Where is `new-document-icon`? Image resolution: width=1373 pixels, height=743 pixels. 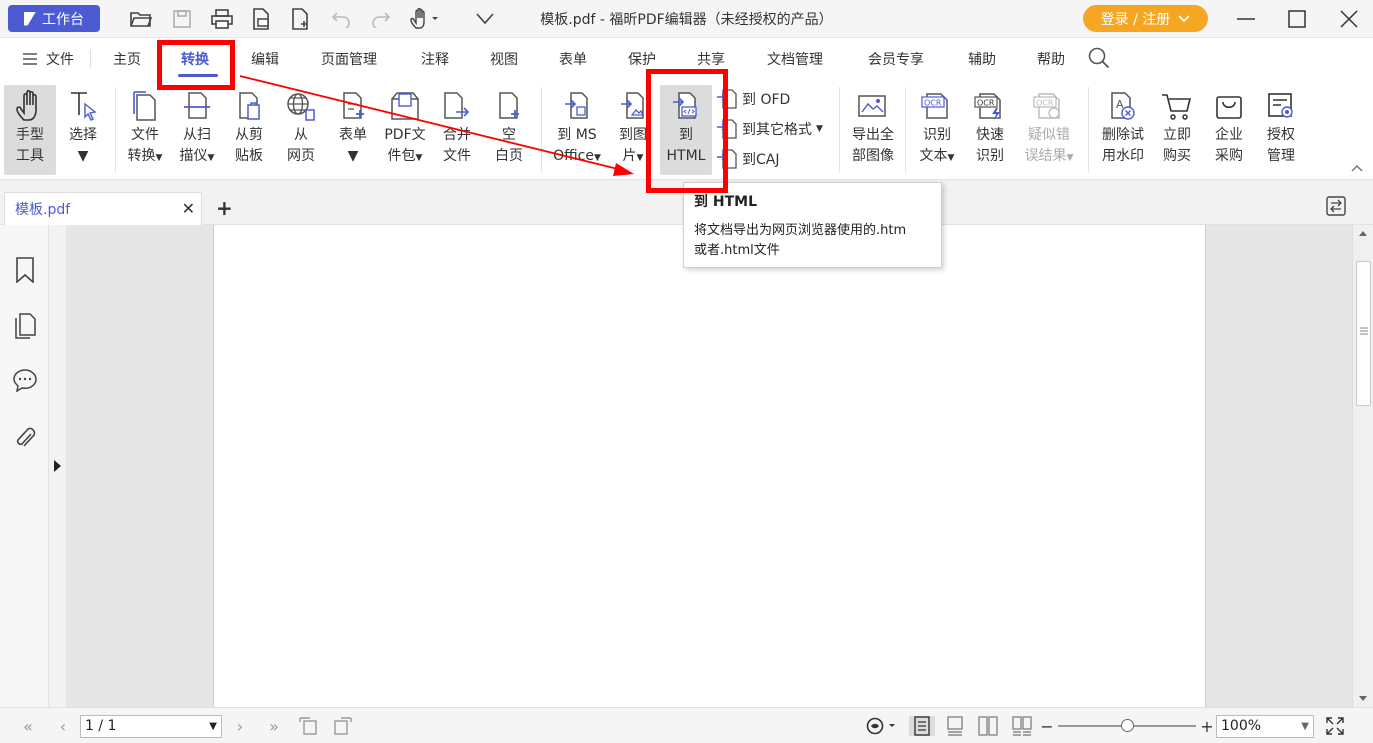
new-document-icon is located at coordinates (300, 19).